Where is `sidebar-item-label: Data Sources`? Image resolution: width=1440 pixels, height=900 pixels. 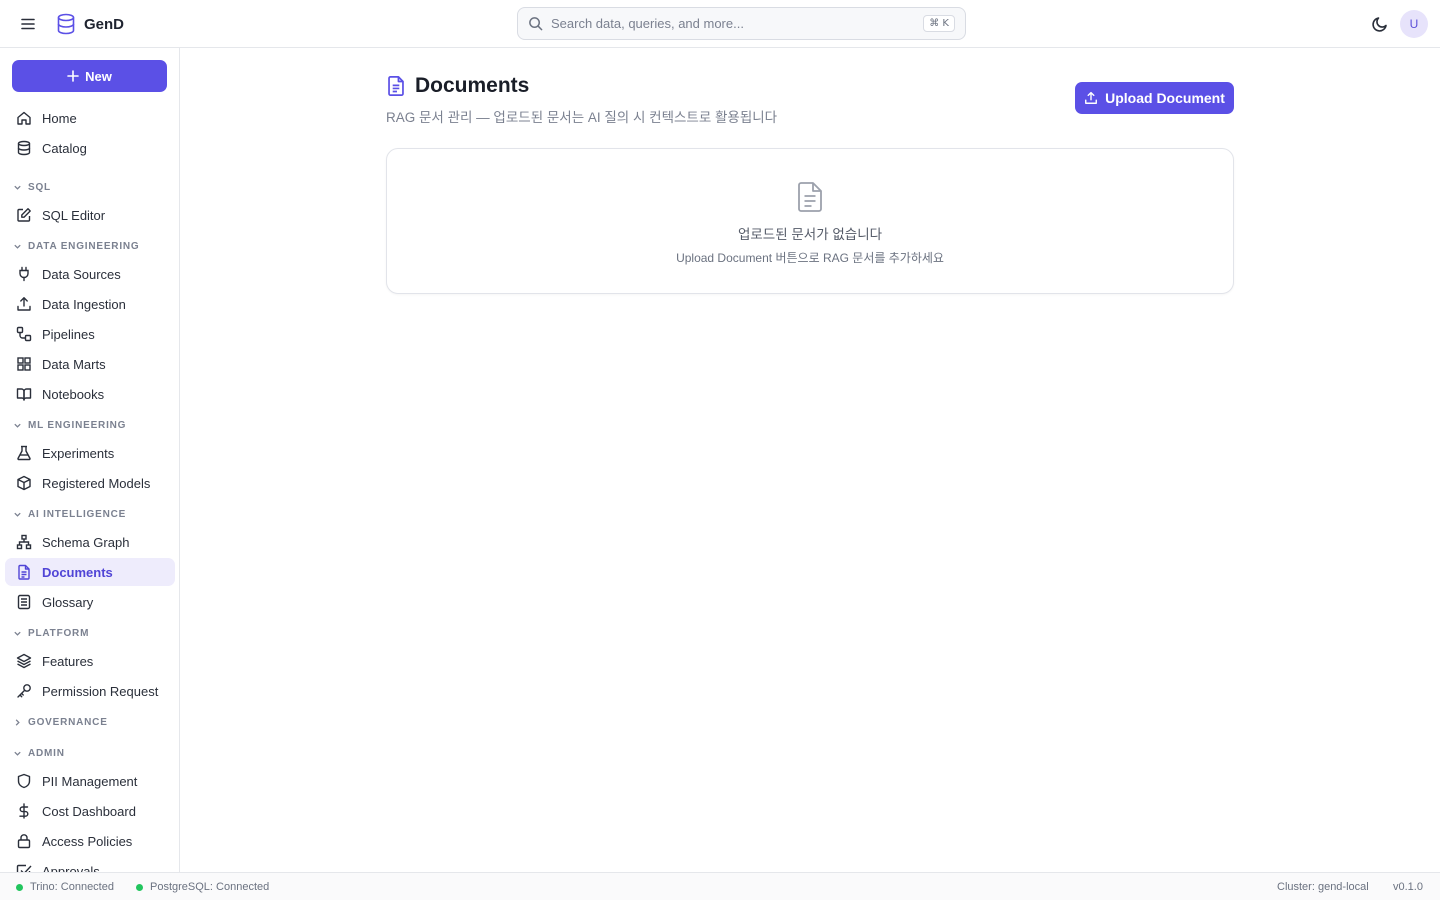
sidebar-item-label: Data Sources is located at coordinates (81, 274).